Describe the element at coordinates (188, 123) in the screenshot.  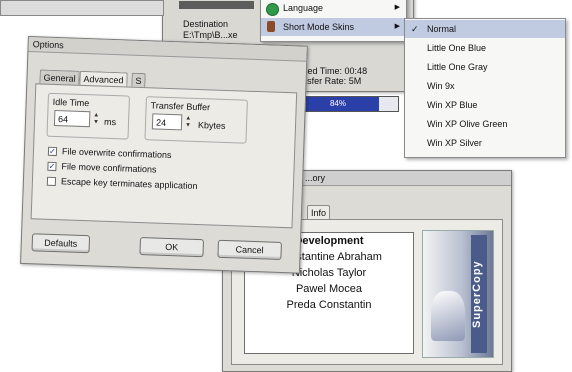
I see `transfer-buffer-stepper: ▲ ▼` at that location.